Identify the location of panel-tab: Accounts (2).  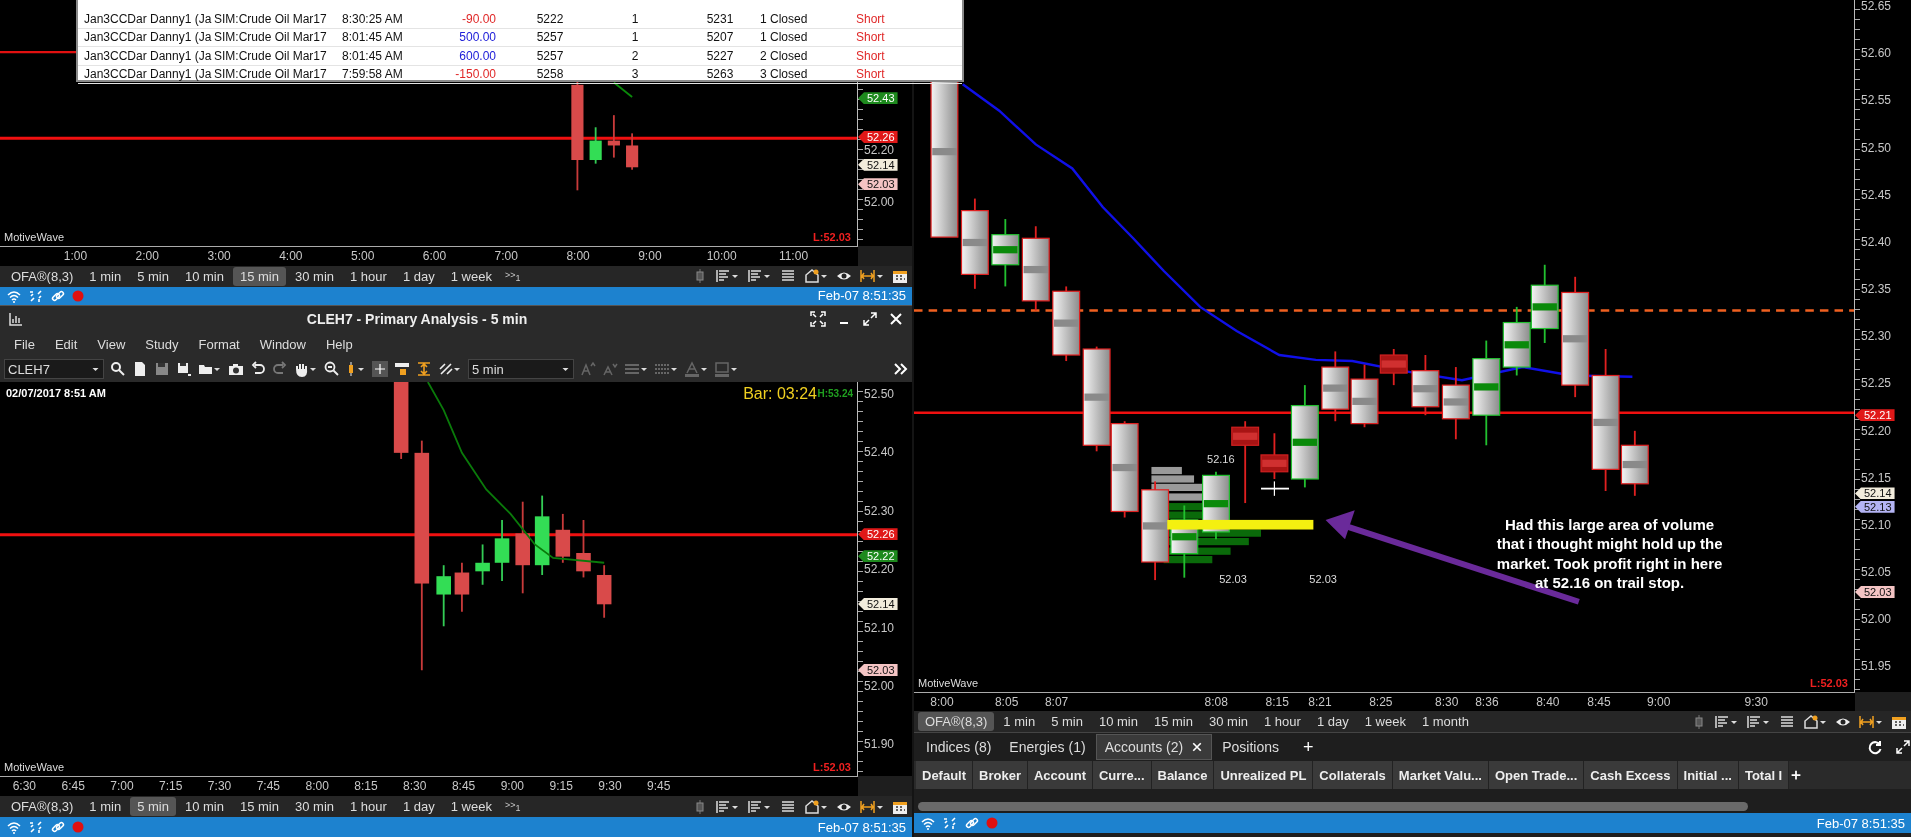
(1154, 747).